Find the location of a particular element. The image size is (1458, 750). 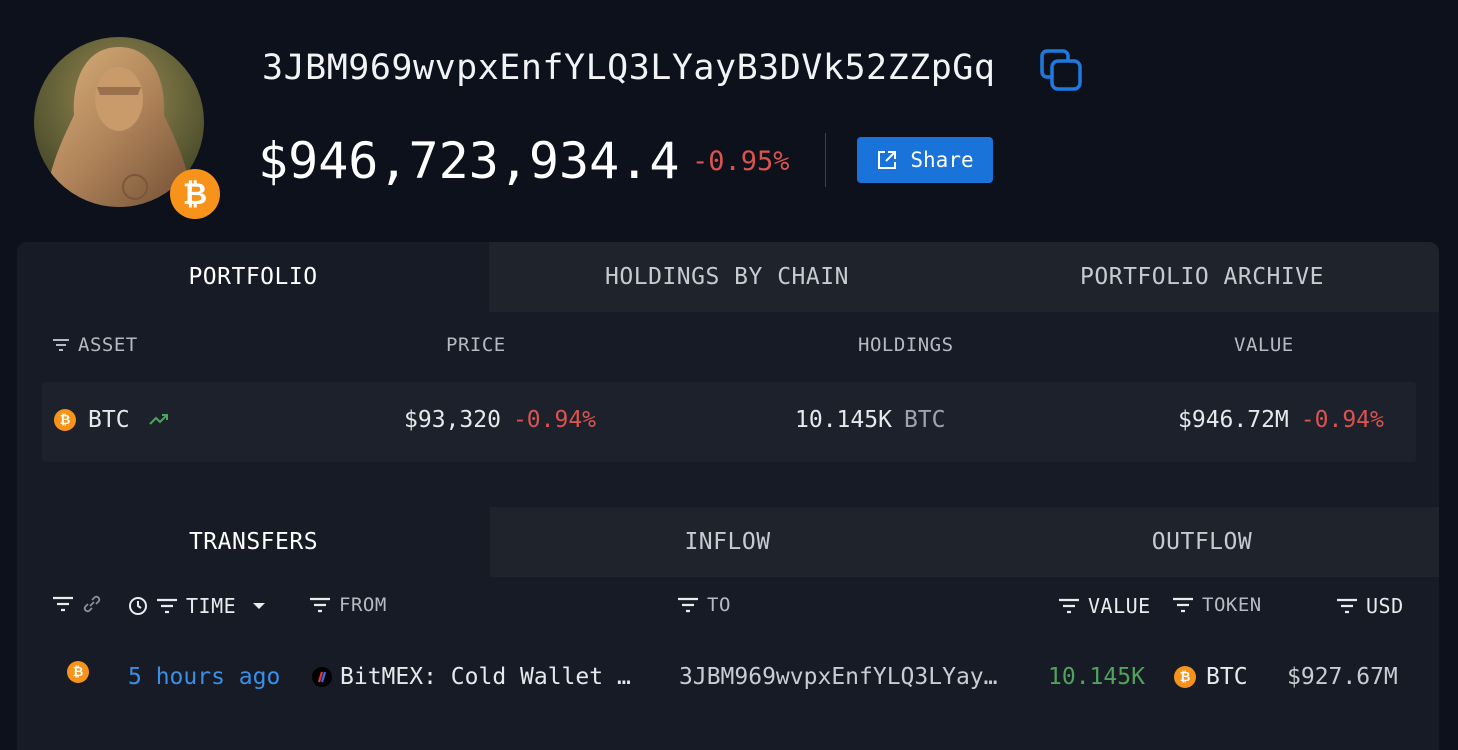

col-value: VALUE is located at coordinates (1264, 345).